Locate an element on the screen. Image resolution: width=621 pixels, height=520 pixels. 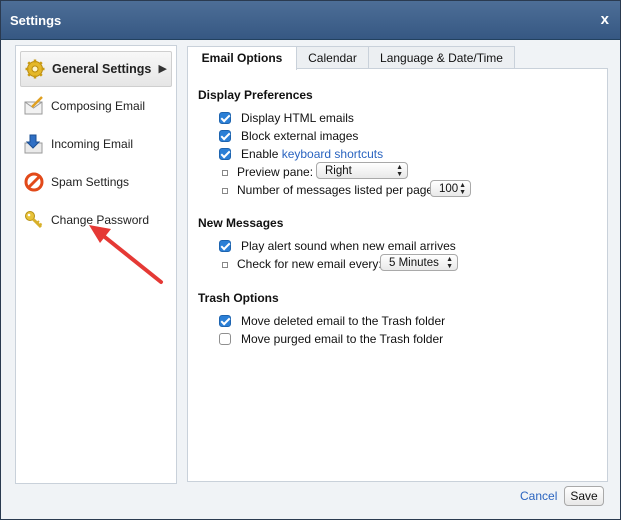
sidebar-item-spam-settings: Spam Settings is located at coordinates (95, 182).